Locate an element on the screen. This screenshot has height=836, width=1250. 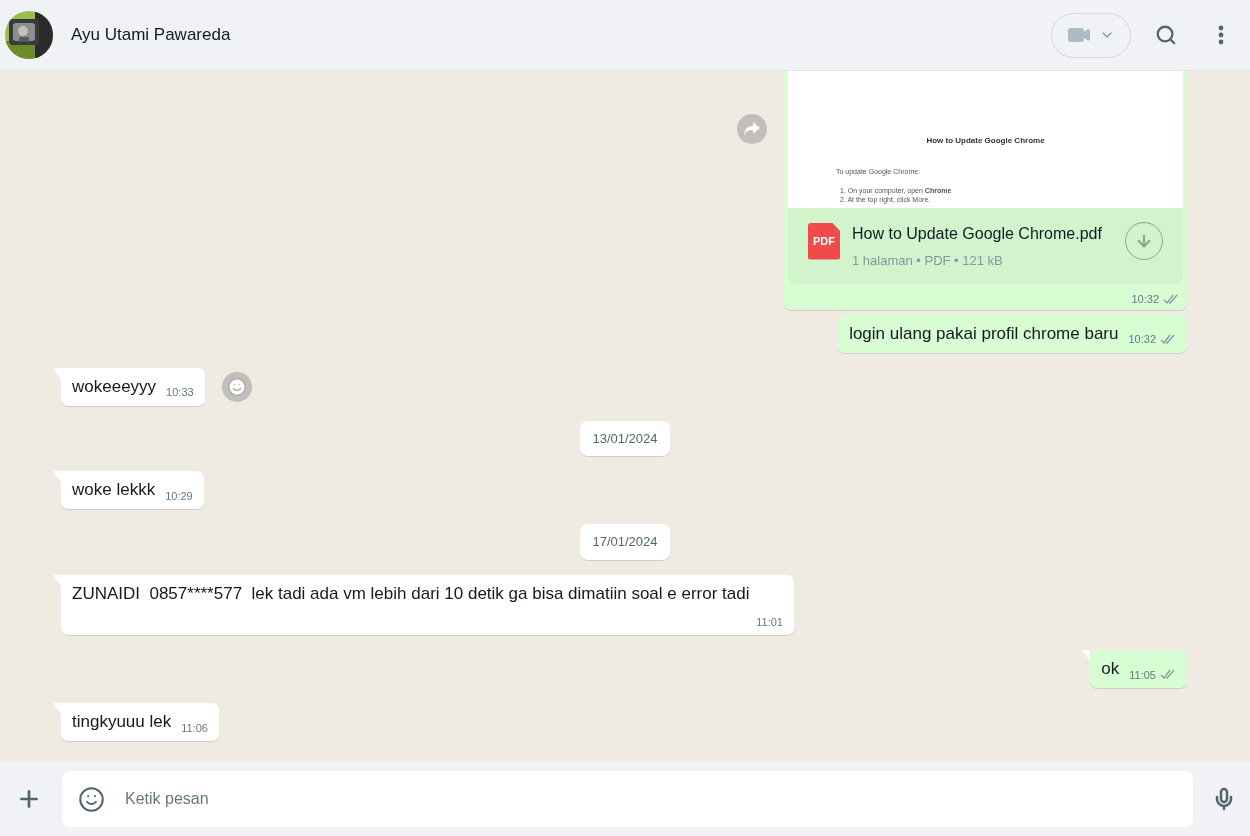
bubble-tail is located at coordinates (1086, 656).